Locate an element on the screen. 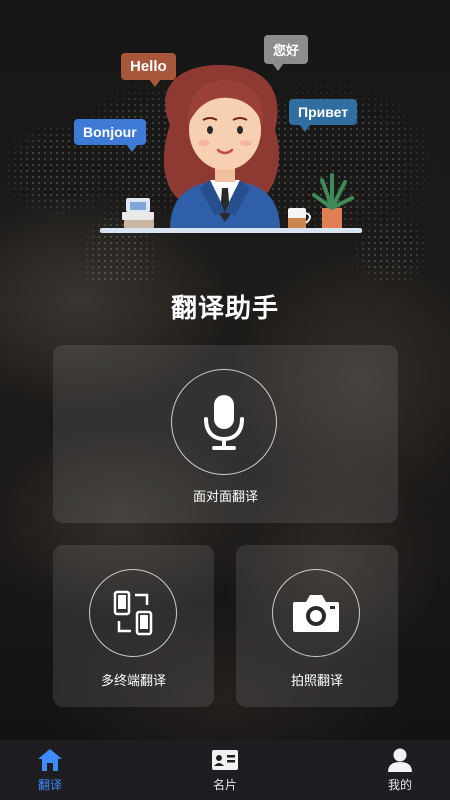 This screenshot has height=800, width=450. greeting-bubble-privet: Привет is located at coordinates (323, 115).